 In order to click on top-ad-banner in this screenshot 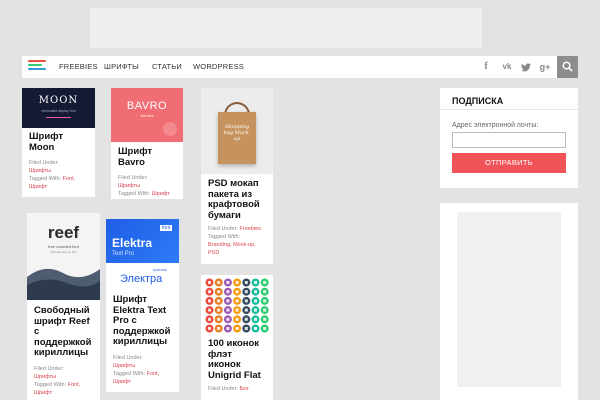, I will do `click(286, 28)`.